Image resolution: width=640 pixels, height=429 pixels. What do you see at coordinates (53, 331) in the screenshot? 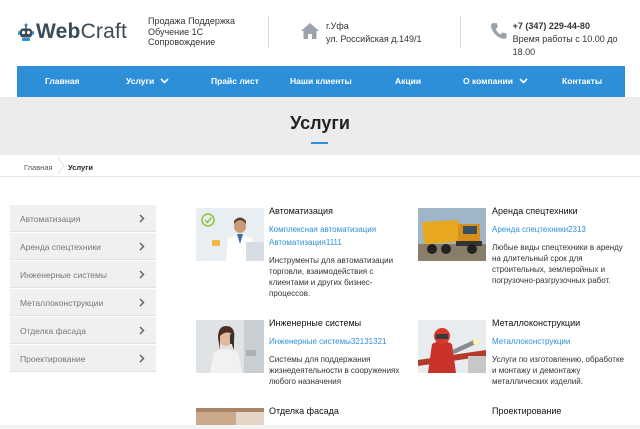
I see `sidebar-item-label: Отделка фасада` at bounding box center [53, 331].